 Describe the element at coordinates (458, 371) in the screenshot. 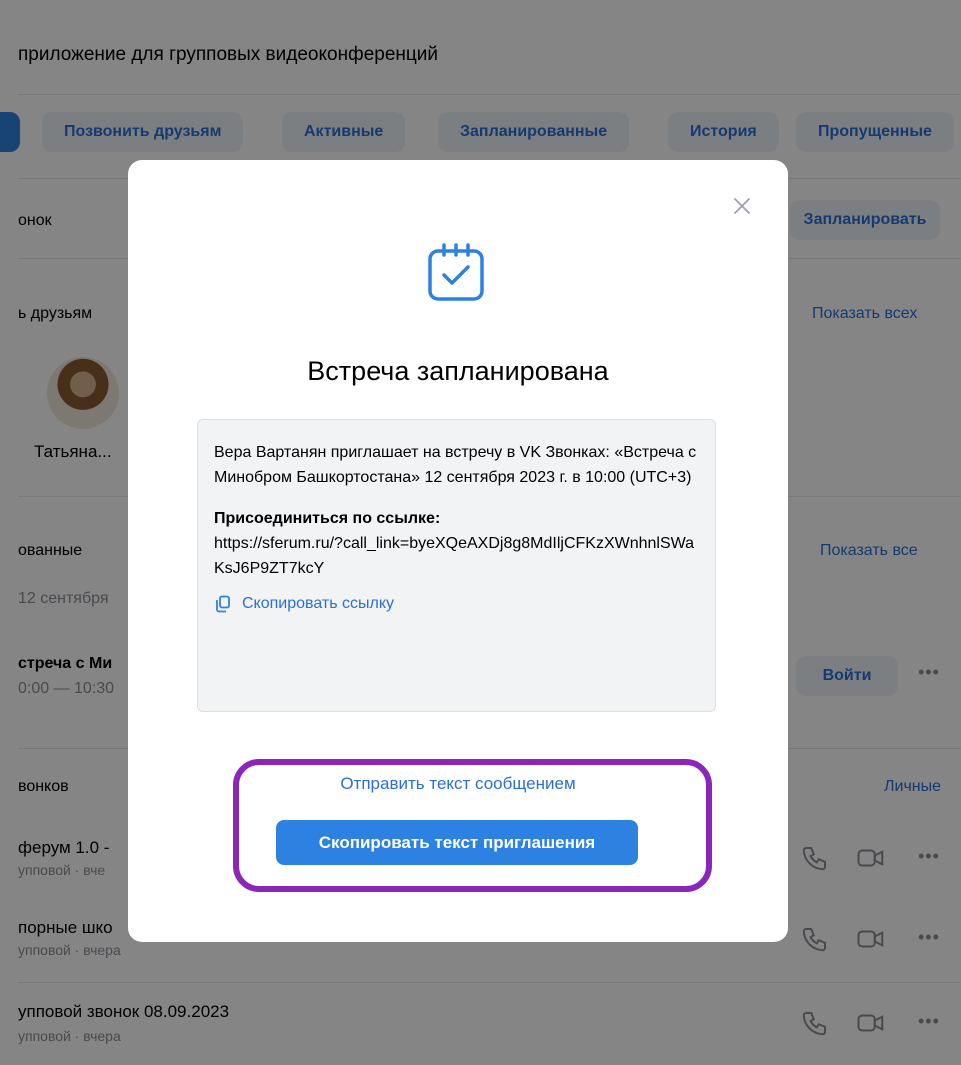

I see `dialog-title: Встреча запланирована` at that location.